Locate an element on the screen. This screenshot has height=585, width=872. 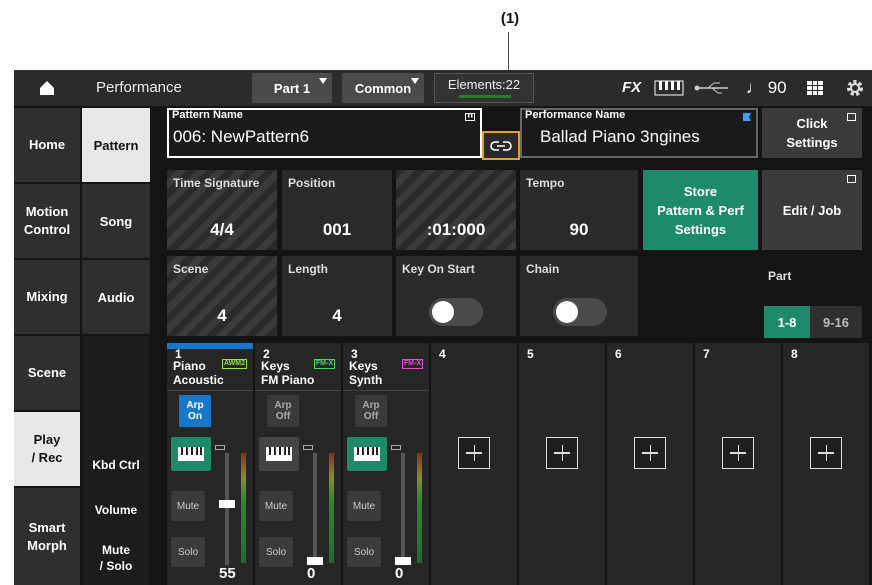
part-select-label: Part is located at coordinates (780, 276).